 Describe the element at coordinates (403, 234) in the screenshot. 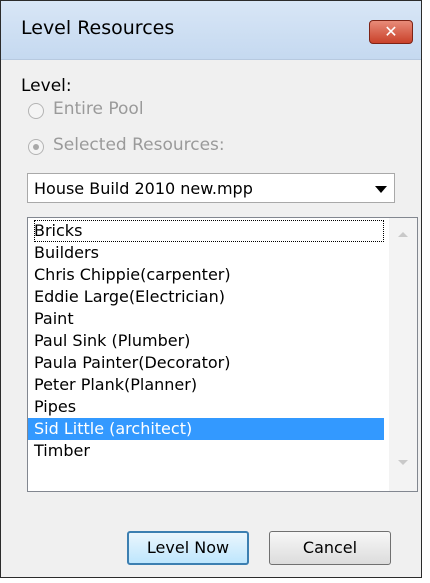

I see `scroll-up-icon` at that location.